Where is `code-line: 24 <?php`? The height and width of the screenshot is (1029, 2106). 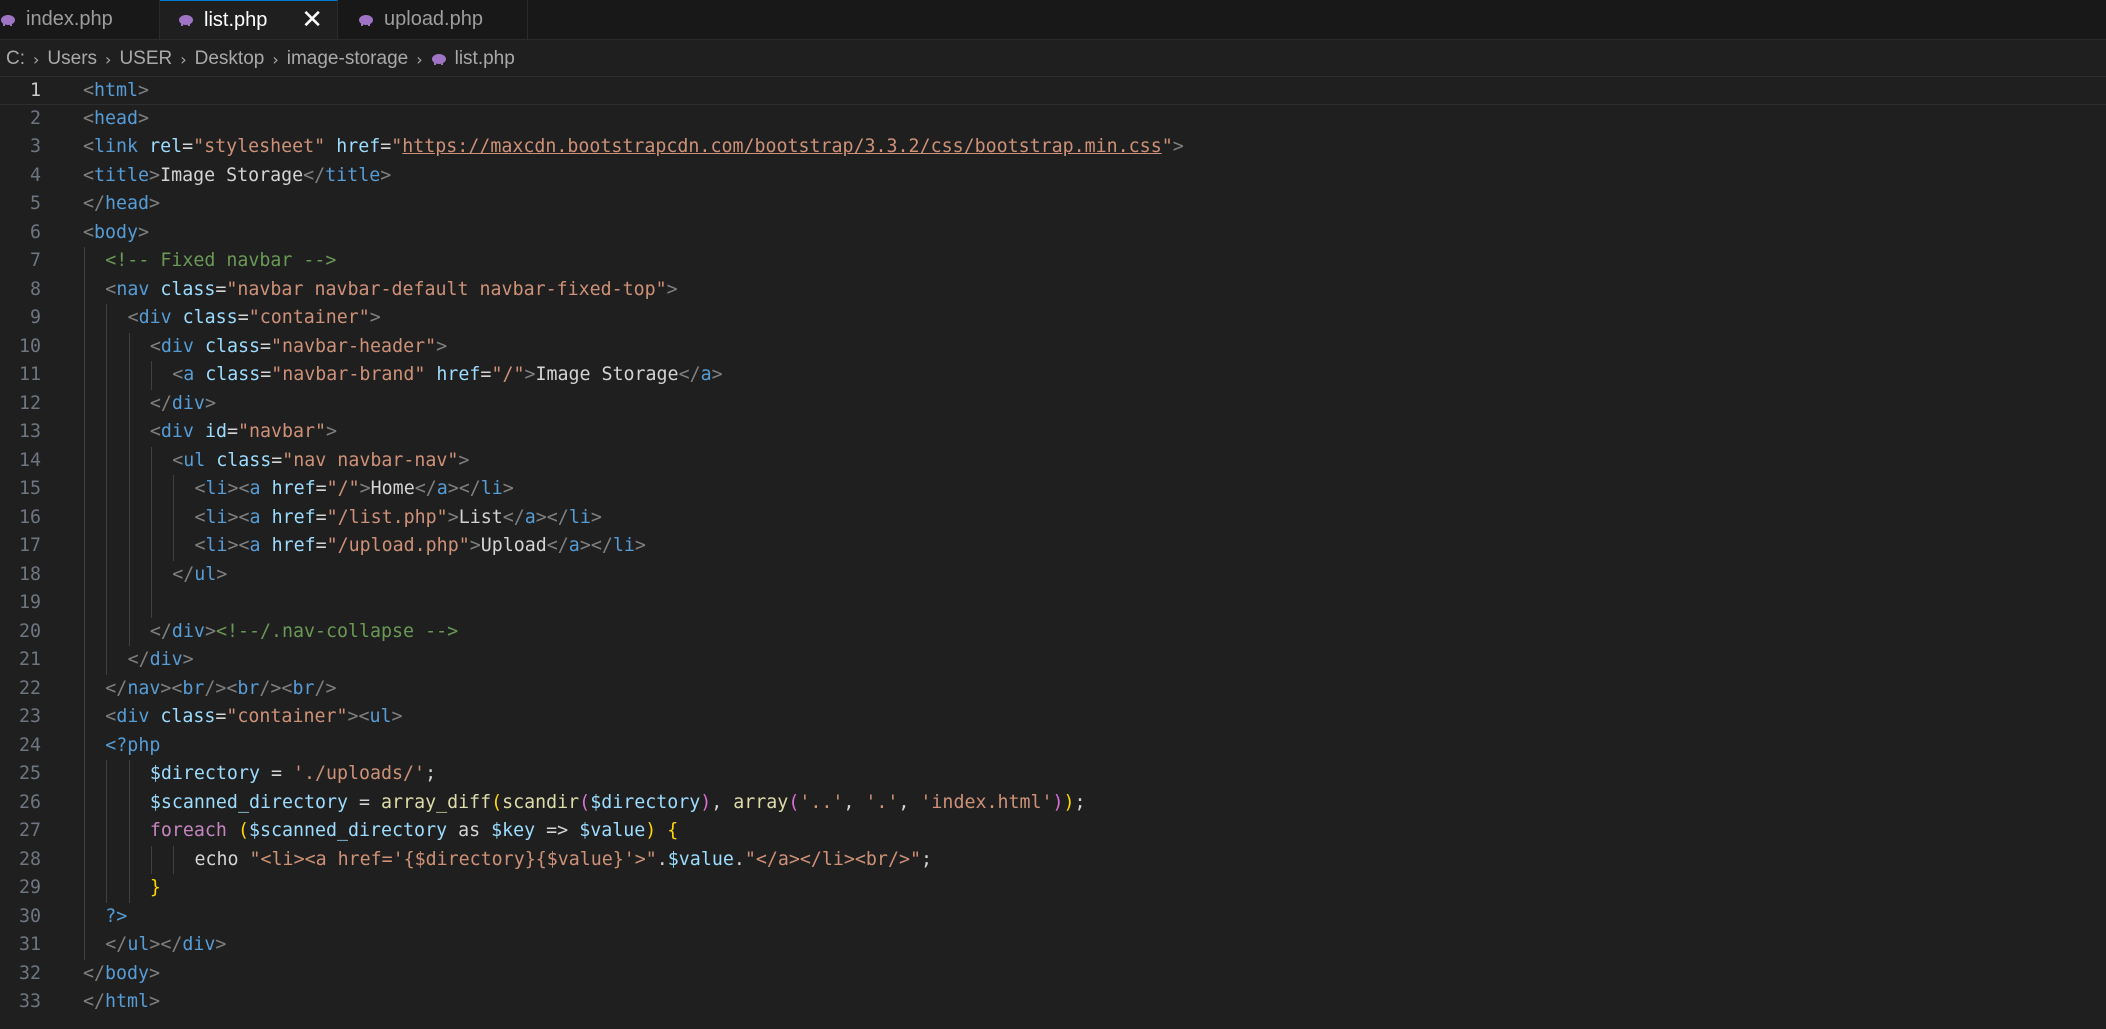
code-line: 24 <?php is located at coordinates (1053, 746).